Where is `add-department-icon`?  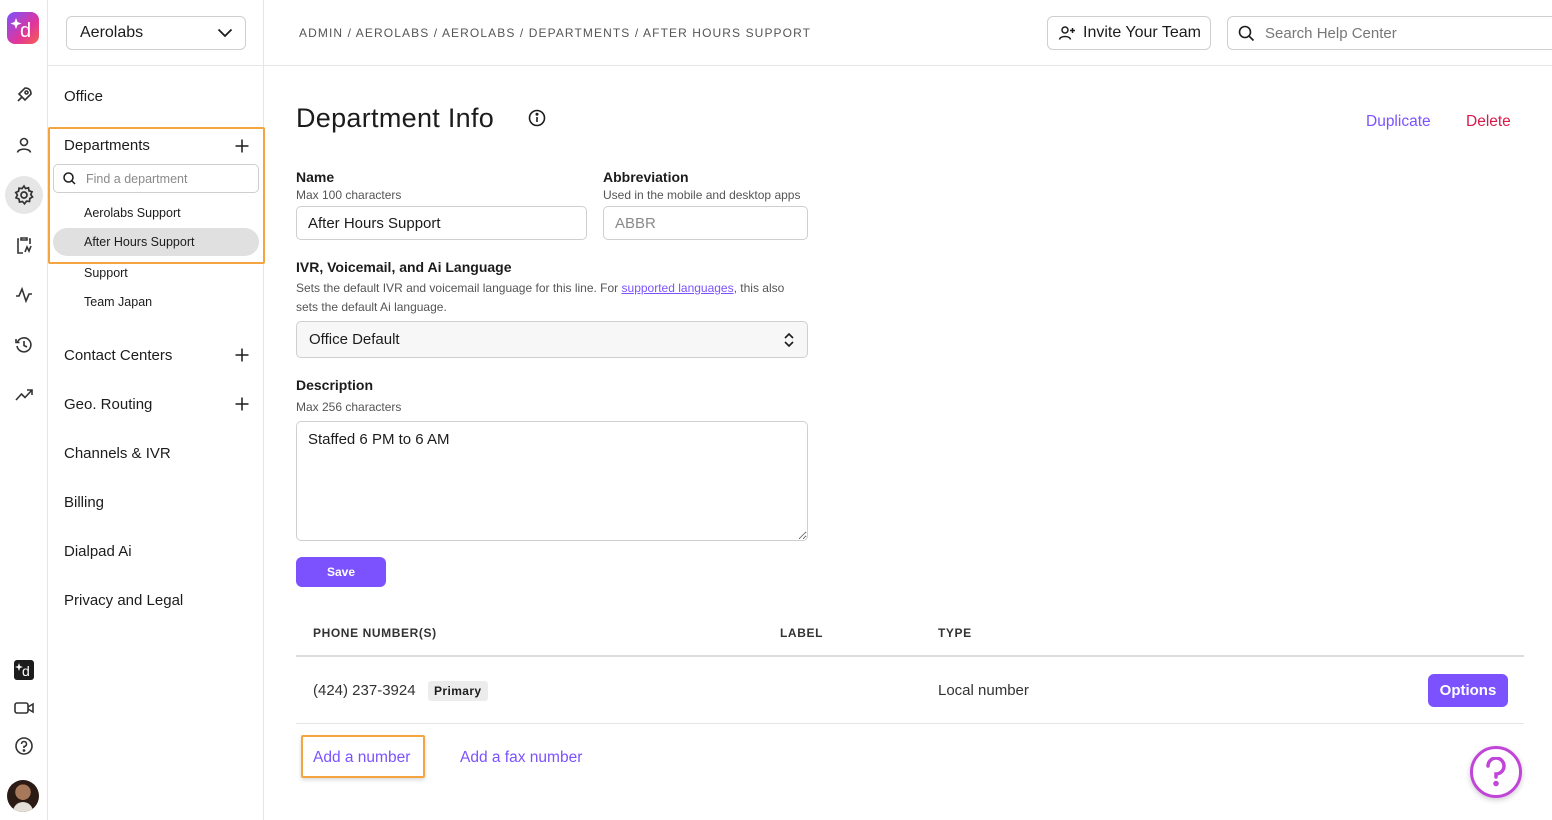 add-department-icon is located at coordinates (242, 146).